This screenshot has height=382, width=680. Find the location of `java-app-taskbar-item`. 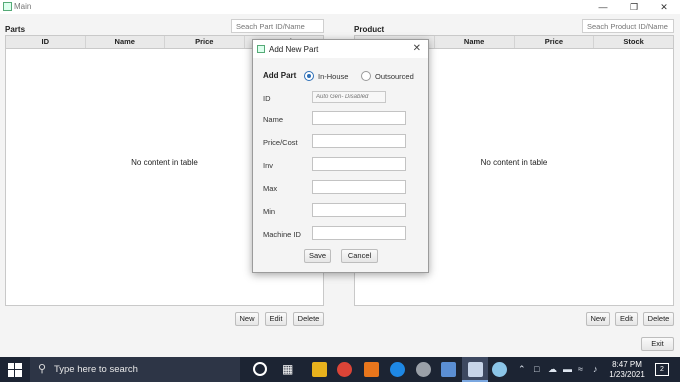

java-app-taskbar-item is located at coordinates (475, 369).